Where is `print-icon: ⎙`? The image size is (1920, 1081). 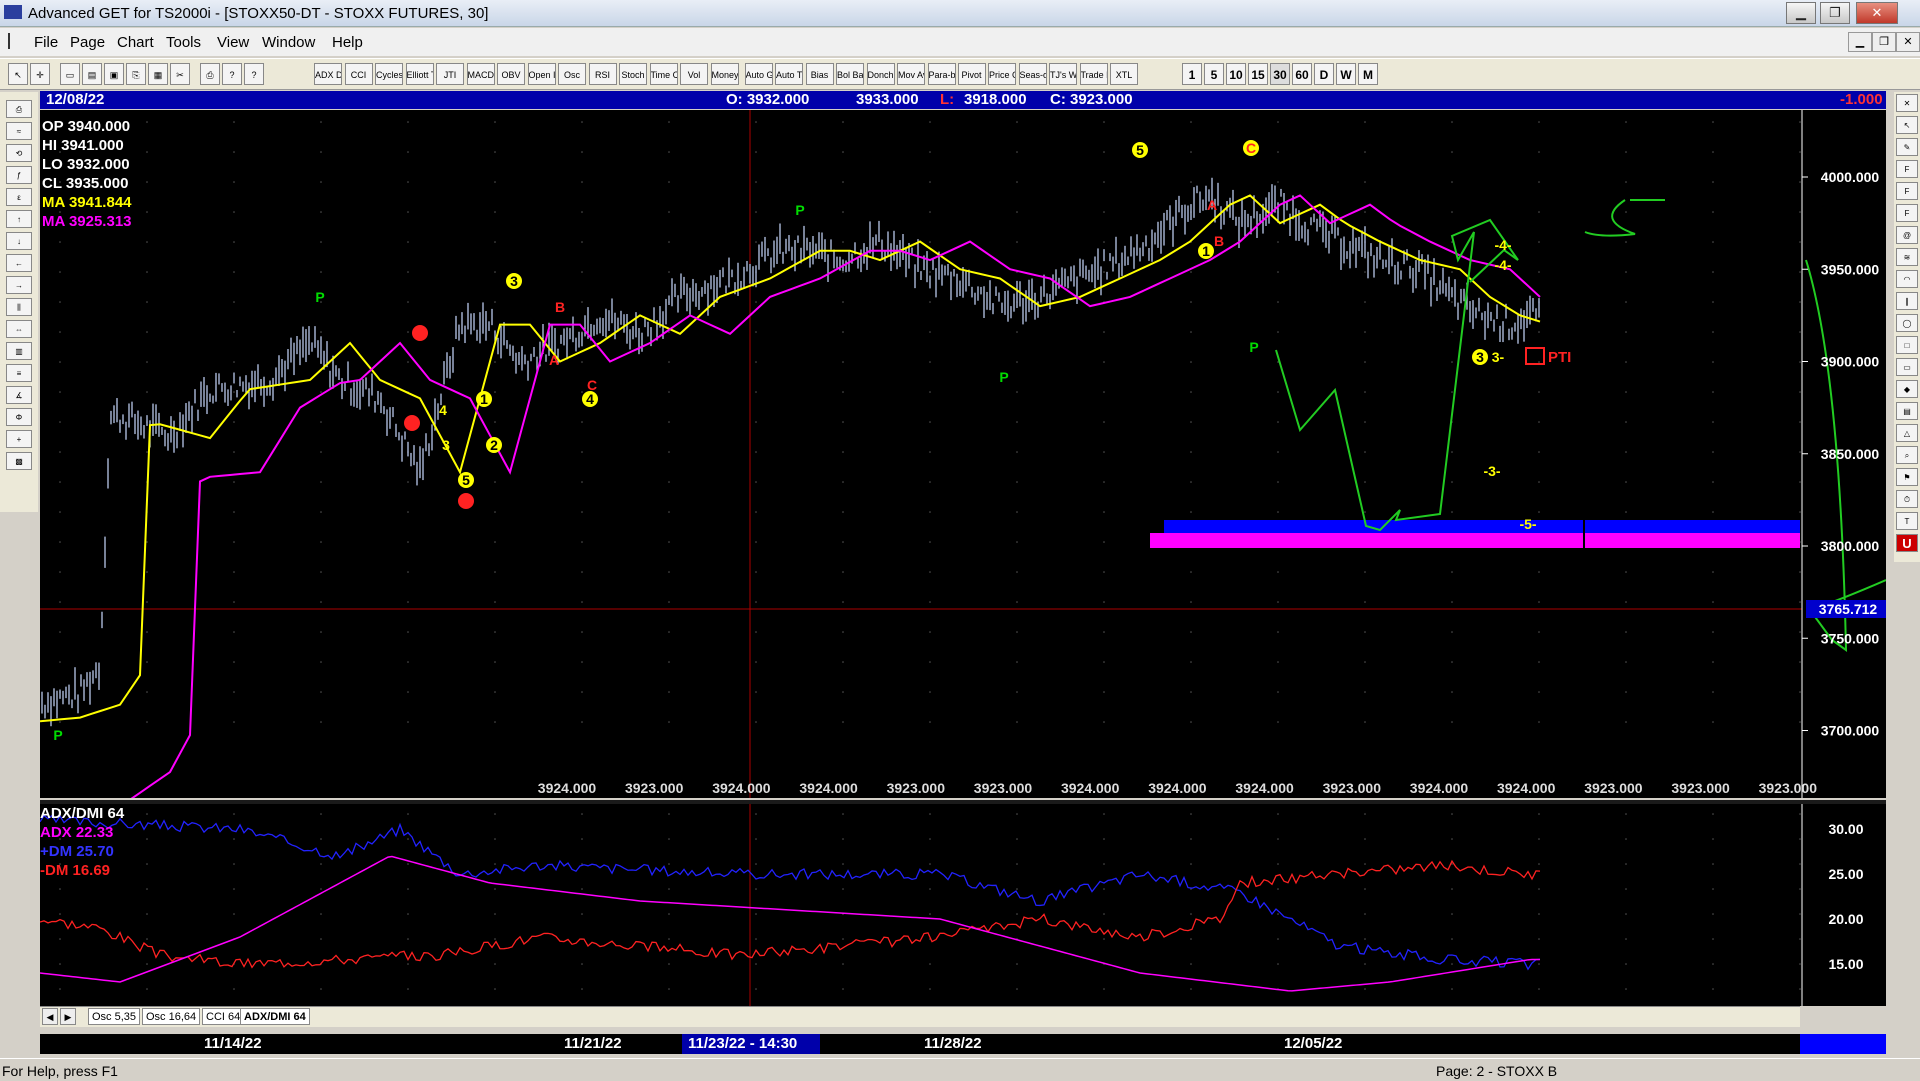
print-icon: ⎙ is located at coordinates (210, 74).